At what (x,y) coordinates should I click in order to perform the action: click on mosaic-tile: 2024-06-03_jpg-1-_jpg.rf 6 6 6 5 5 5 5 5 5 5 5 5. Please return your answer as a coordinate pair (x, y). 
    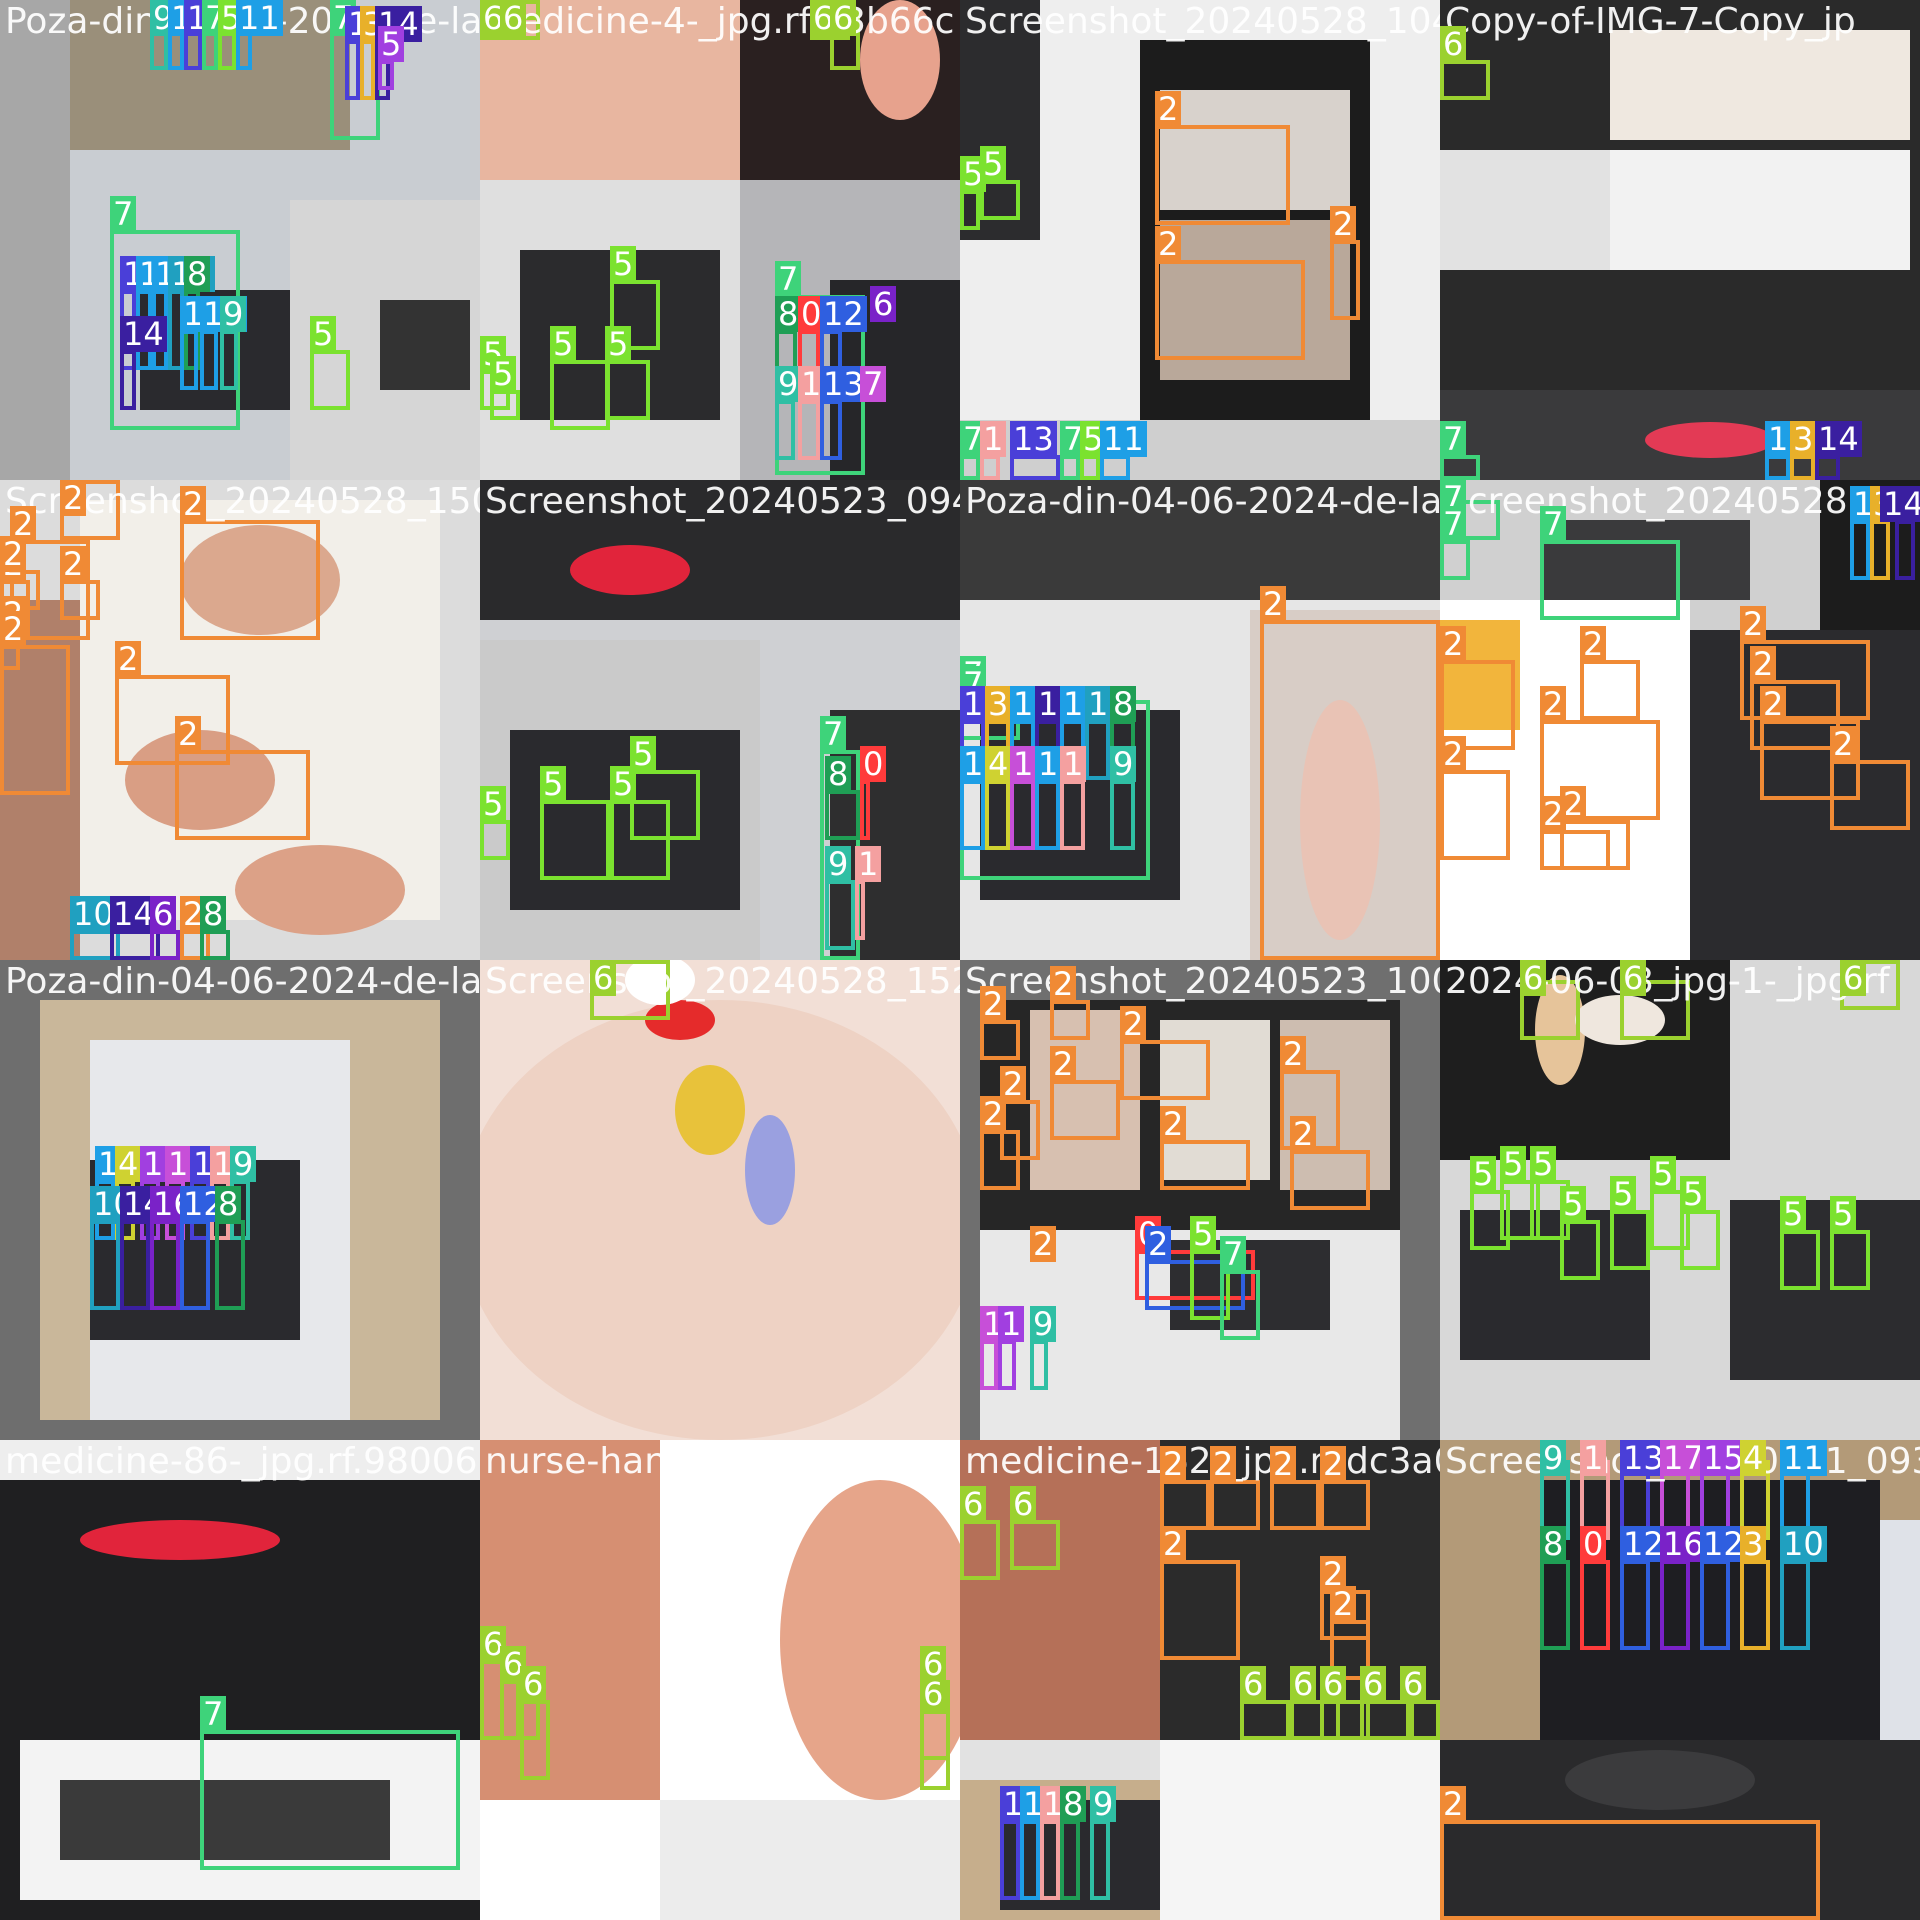
    Looking at the image, I should click on (1680, 1200).